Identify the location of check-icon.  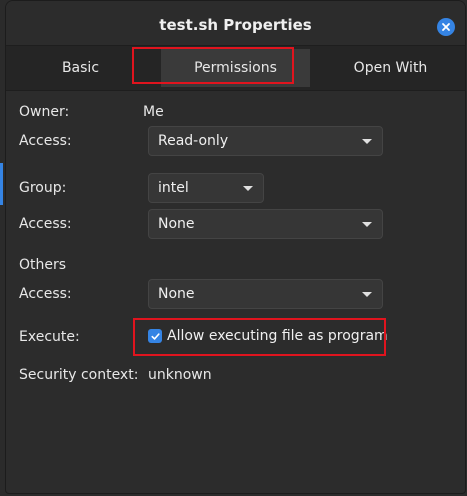
(155, 336).